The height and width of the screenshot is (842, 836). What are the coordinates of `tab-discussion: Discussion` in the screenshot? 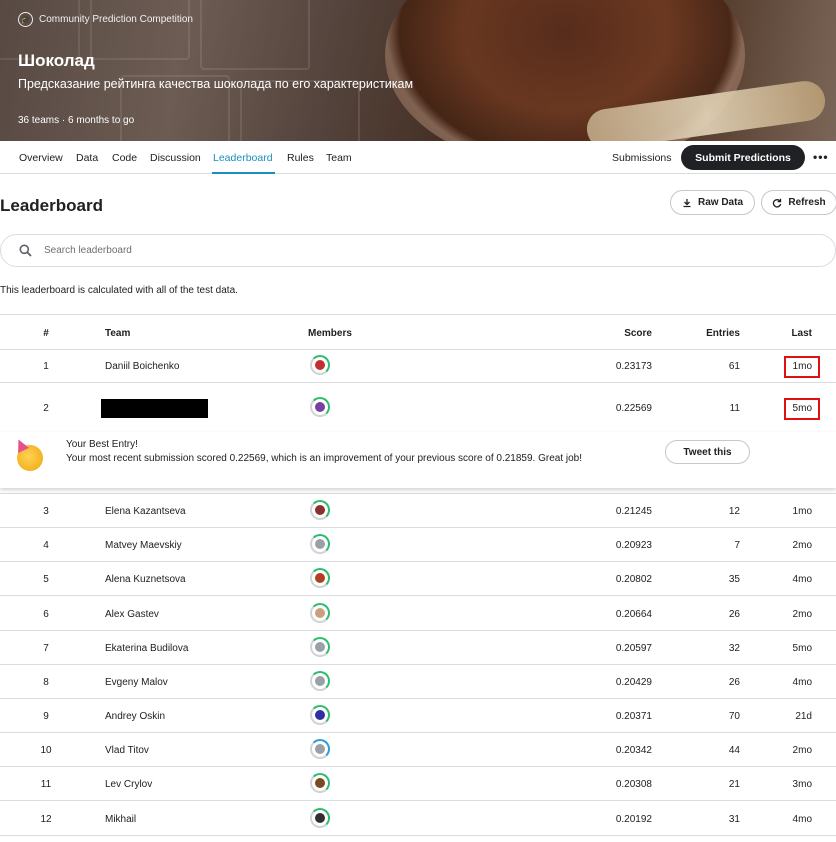 It's located at (175, 158).